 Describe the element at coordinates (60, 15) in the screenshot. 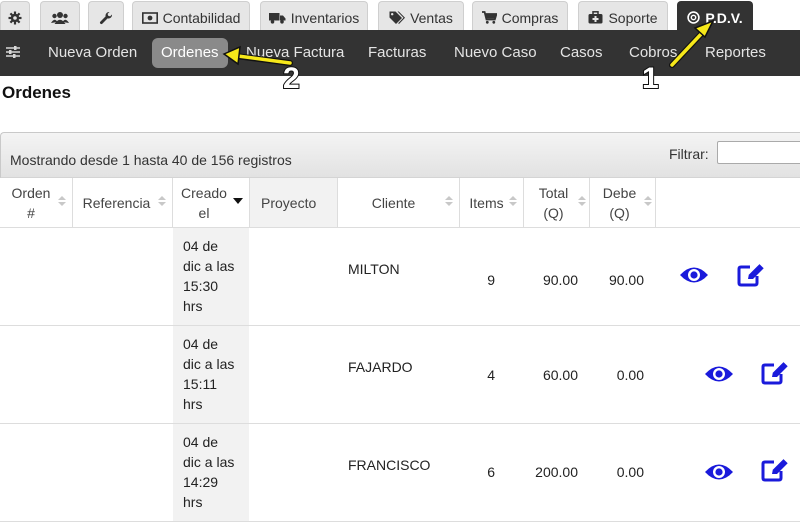

I see `tab-users` at that location.